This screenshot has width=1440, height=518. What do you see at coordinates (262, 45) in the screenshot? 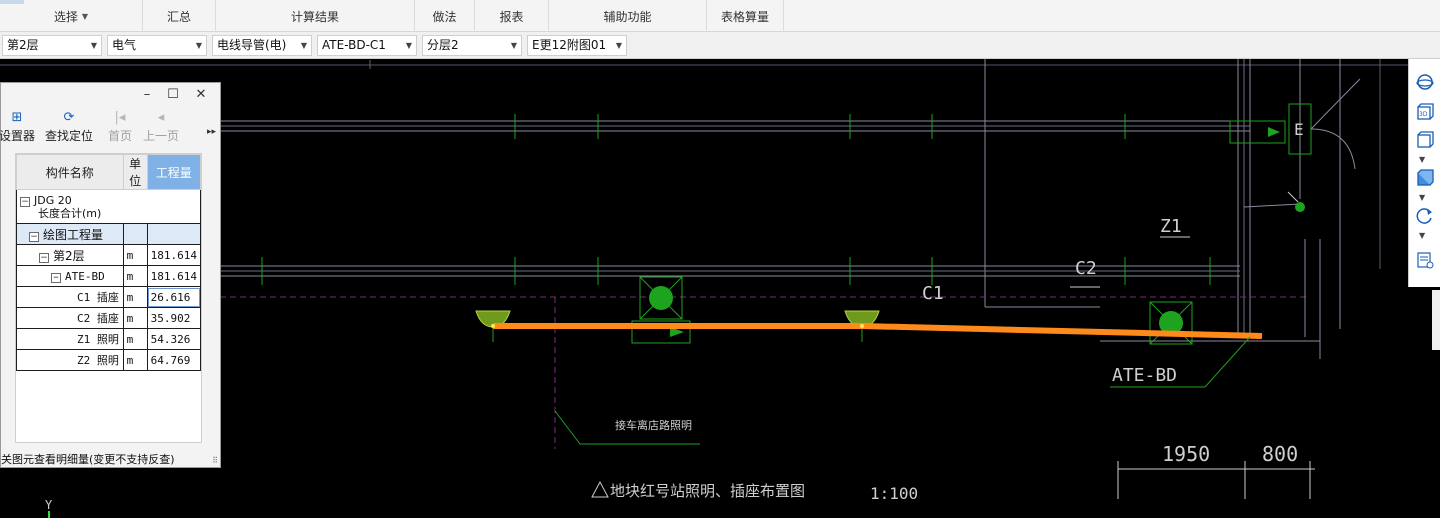
I see `type-select: 电线导管(电) ▼` at bounding box center [262, 45].